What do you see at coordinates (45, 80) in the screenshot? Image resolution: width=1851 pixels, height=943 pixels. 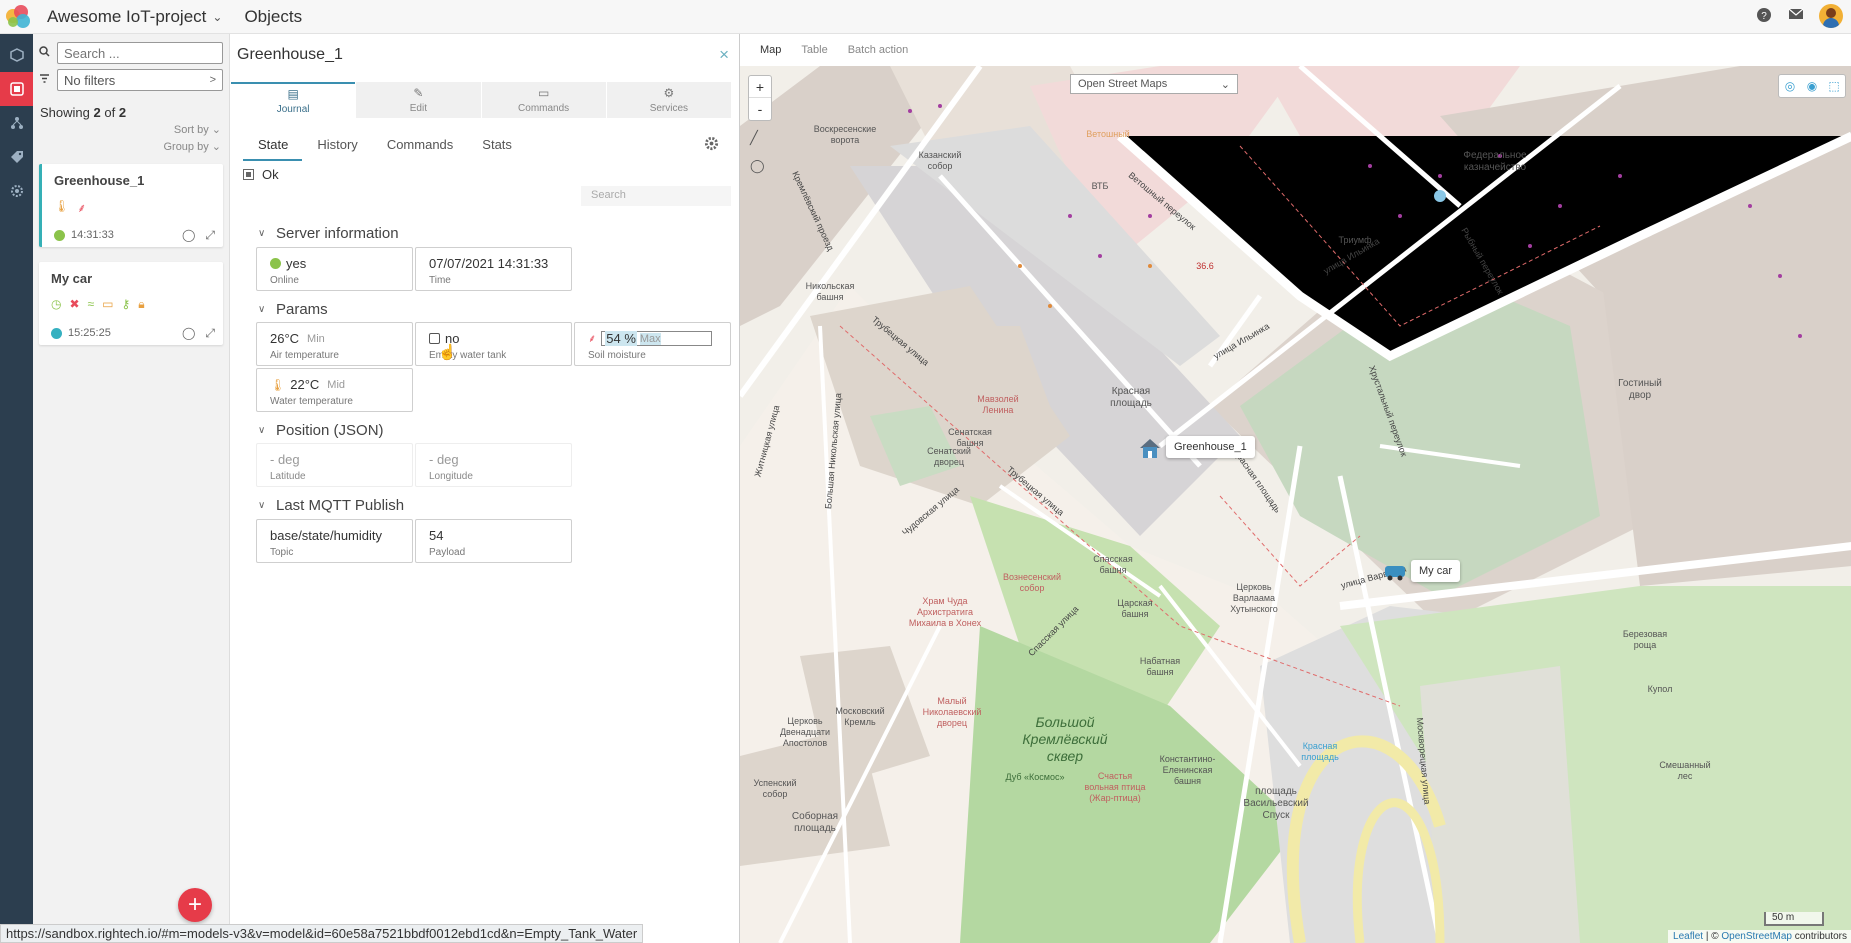 I see `filter-icon` at bounding box center [45, 80].